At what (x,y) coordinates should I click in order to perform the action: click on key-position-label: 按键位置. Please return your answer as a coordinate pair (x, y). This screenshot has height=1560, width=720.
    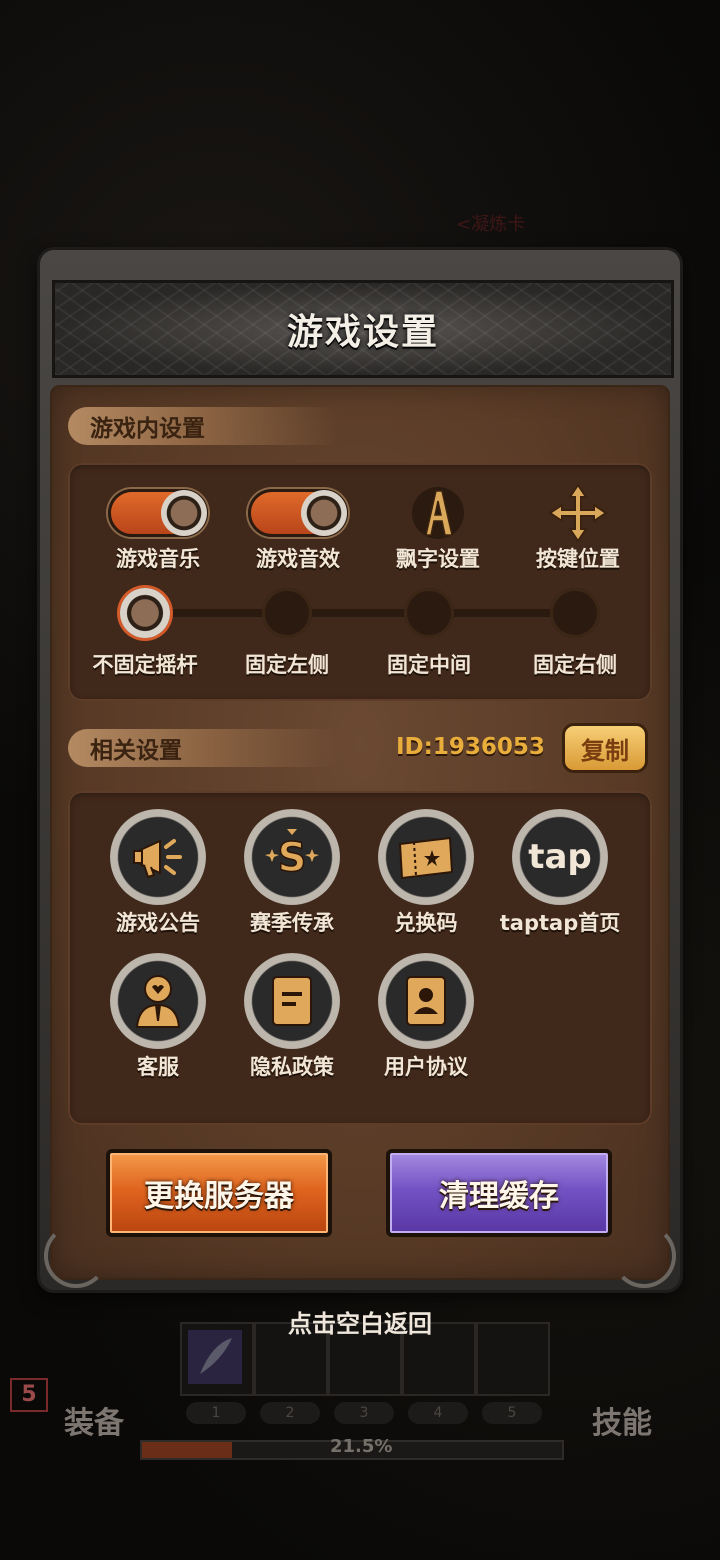
    Looking at the image, I should click on (578, 559).